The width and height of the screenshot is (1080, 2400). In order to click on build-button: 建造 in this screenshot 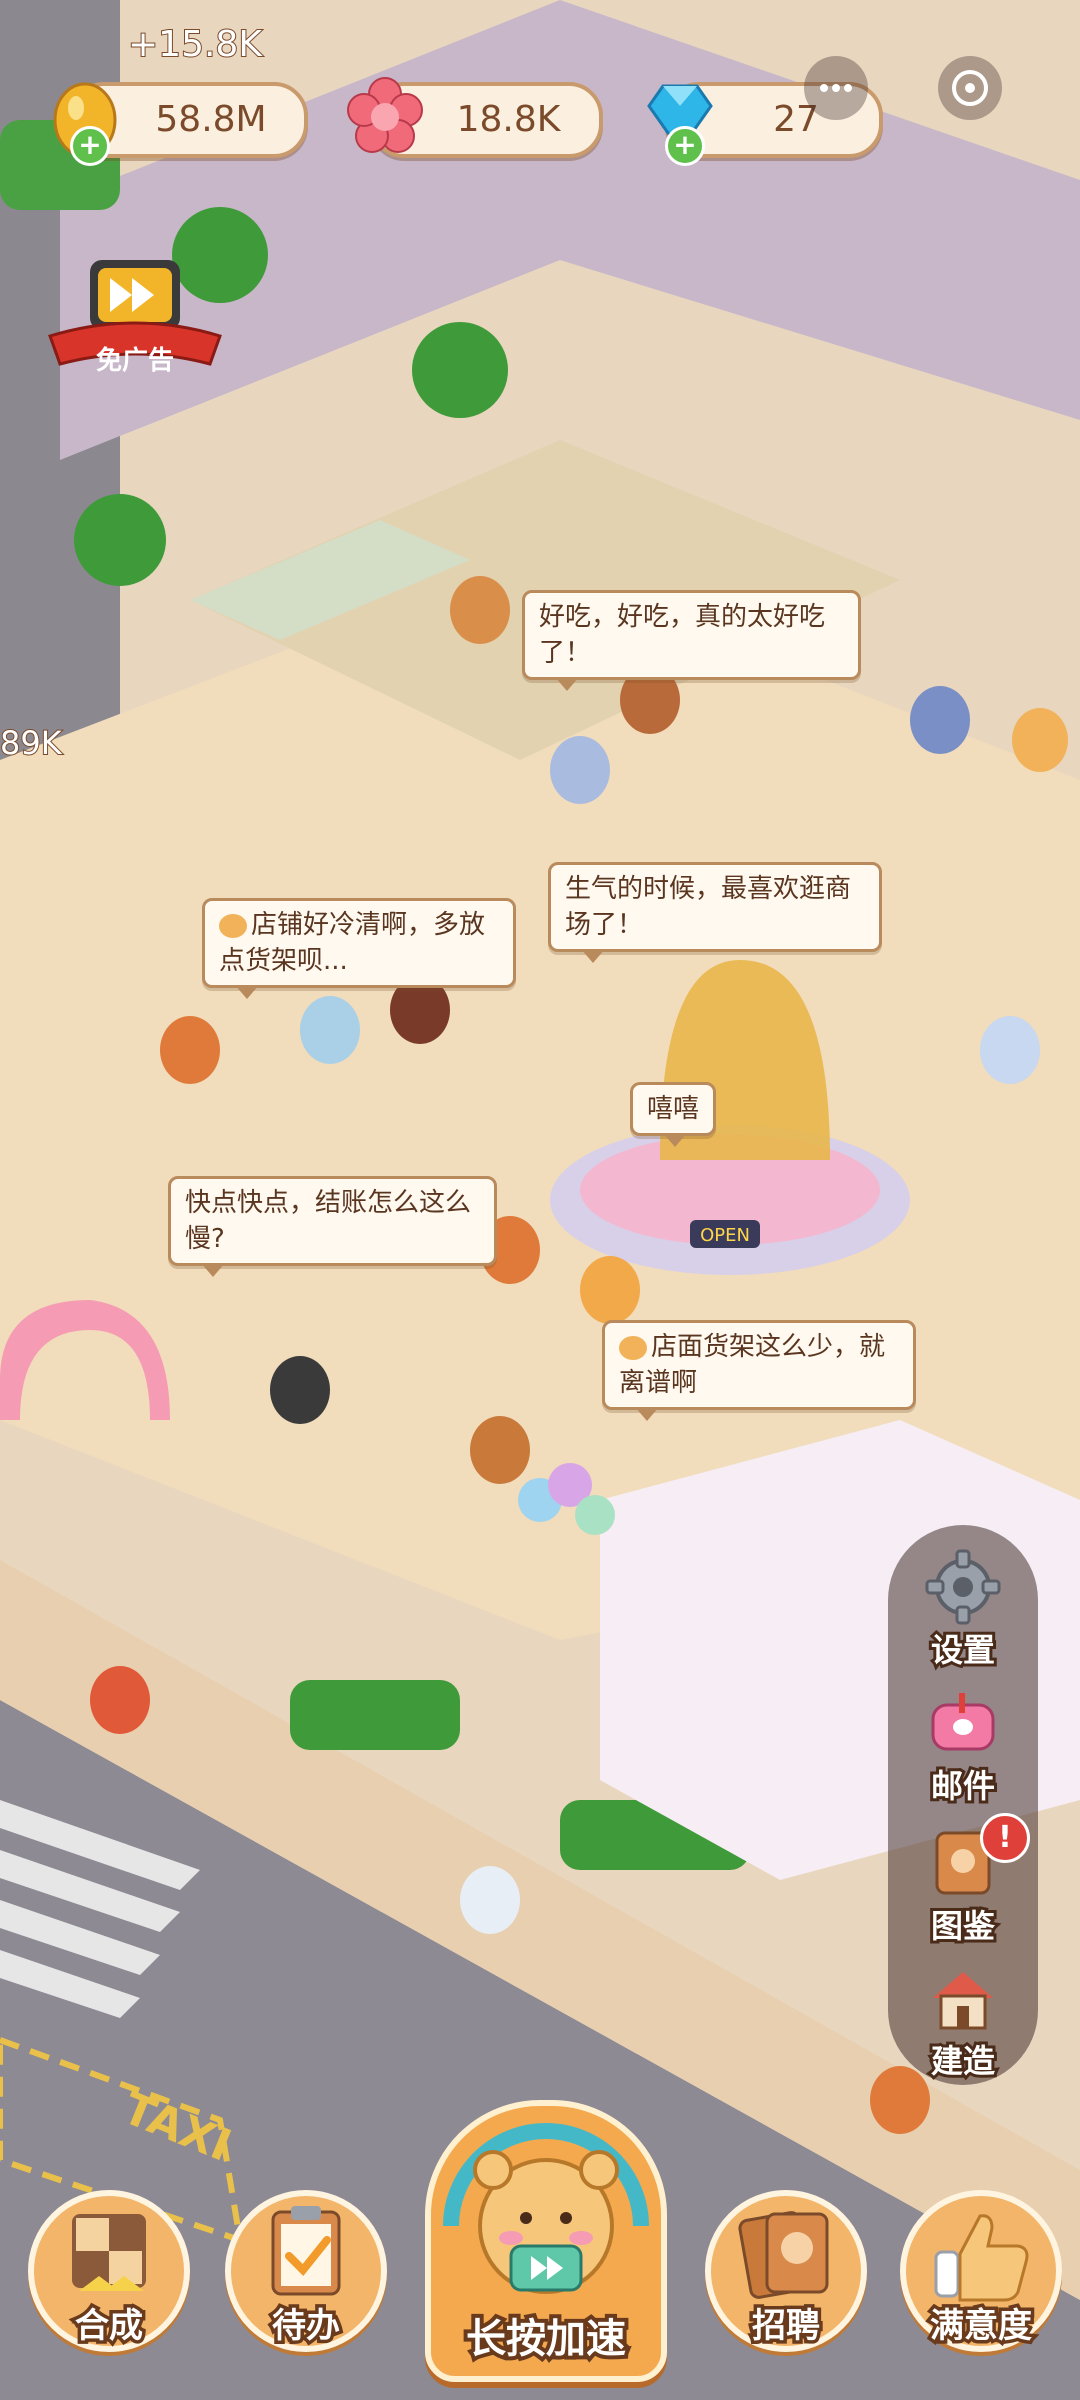, I will do `click(963, 2016)`.